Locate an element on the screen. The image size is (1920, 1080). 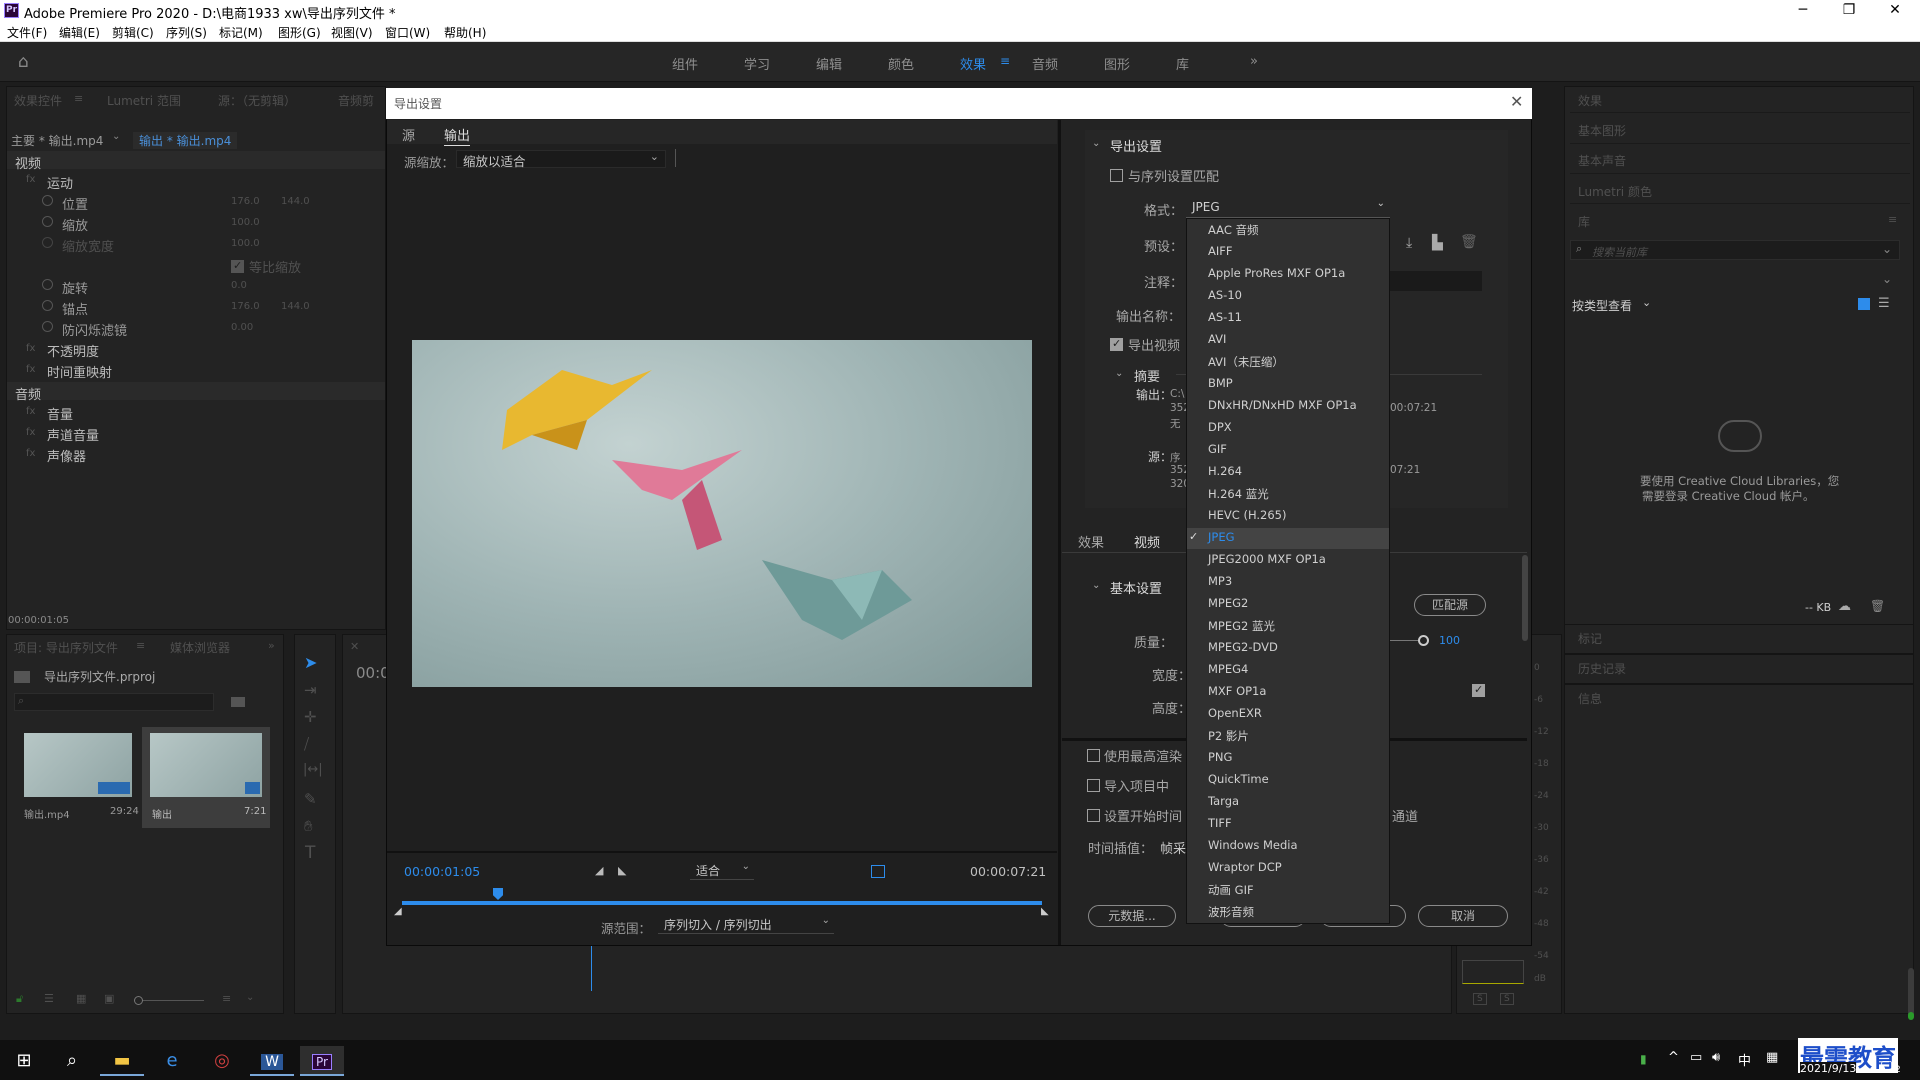
save-preset-icon: ⤓ is located at coordinates (1409, 243).